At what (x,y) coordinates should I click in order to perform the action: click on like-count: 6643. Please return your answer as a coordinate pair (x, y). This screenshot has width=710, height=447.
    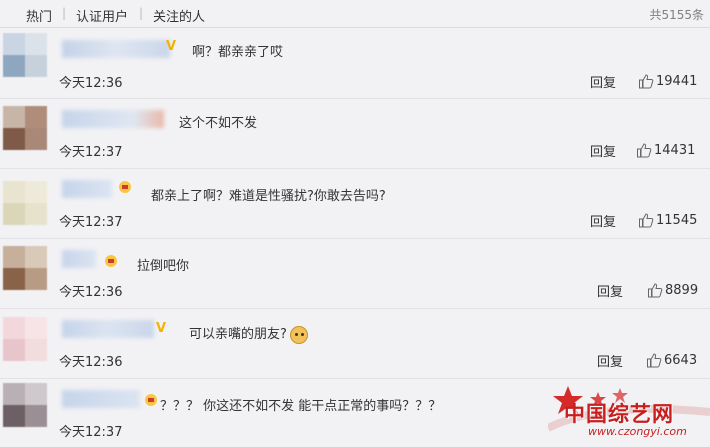
    Looking at the image, I should click on (681, 360).